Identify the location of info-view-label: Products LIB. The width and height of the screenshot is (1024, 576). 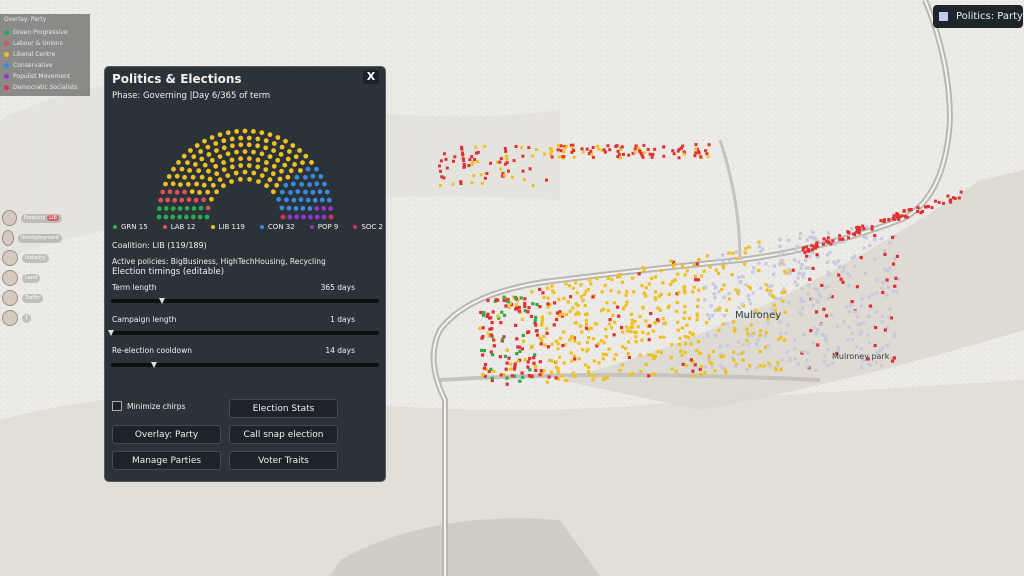
(41, 218).